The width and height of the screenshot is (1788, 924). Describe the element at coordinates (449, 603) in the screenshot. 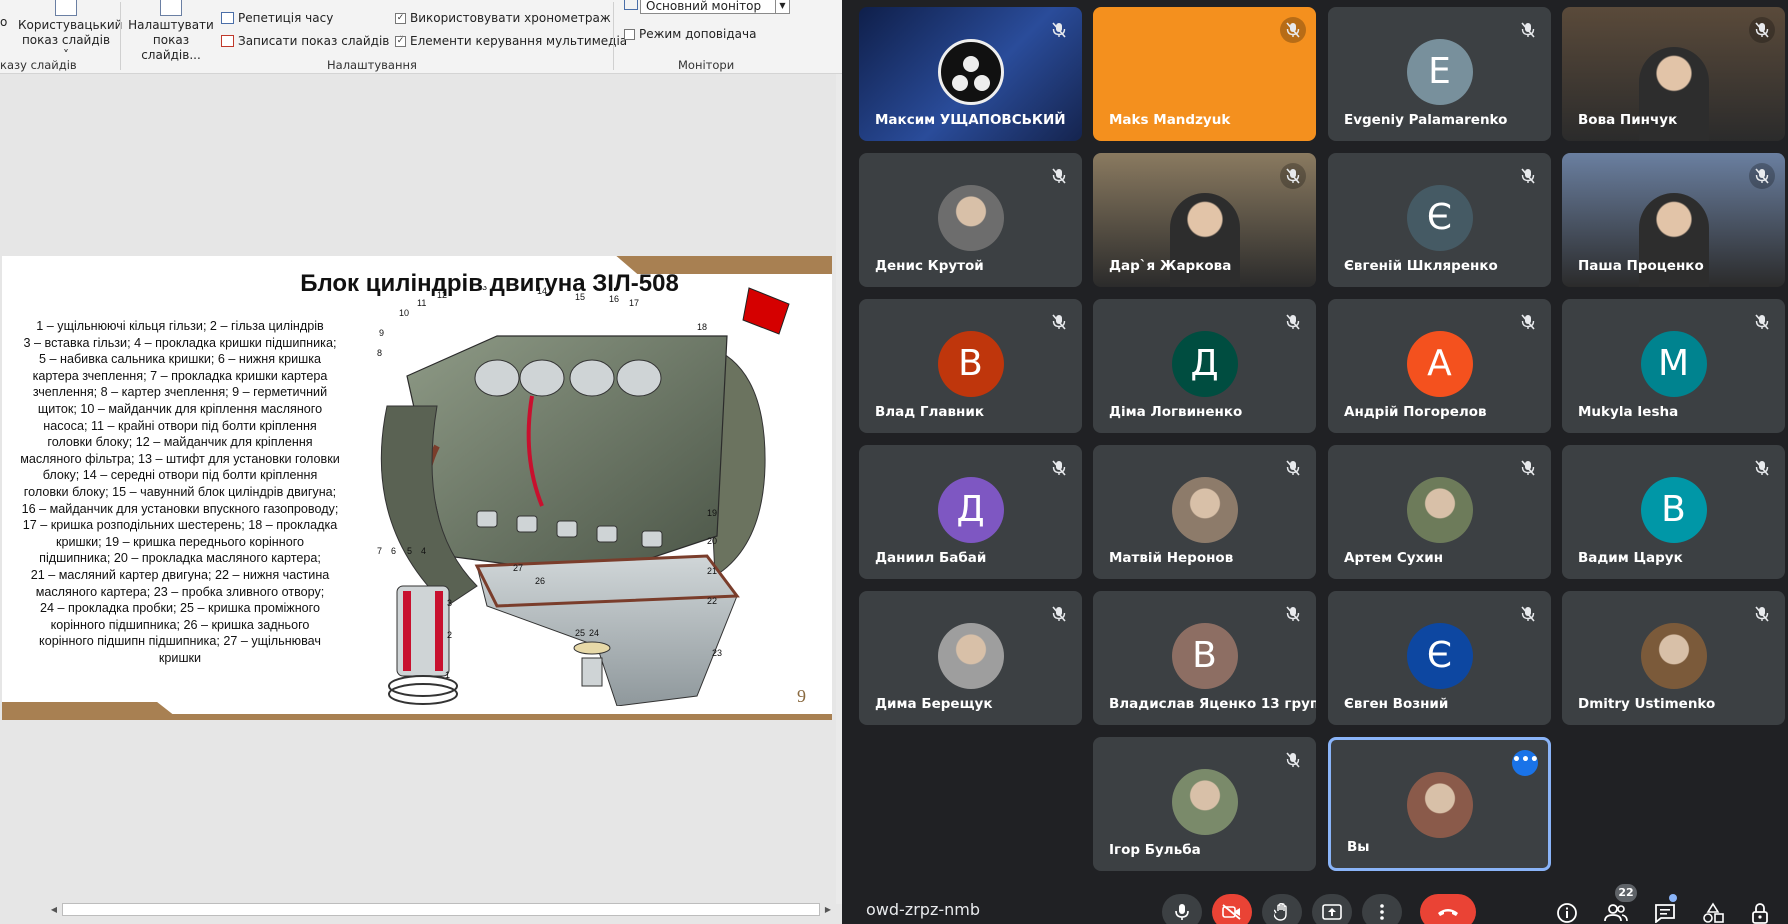

I see `callout-number: 3` at that location.